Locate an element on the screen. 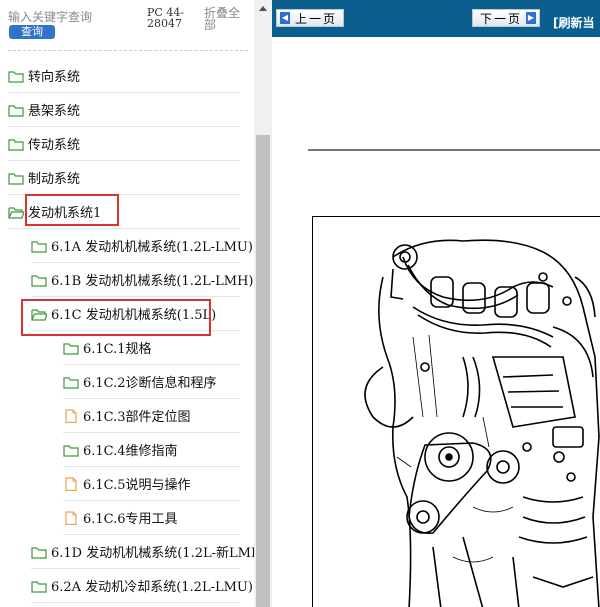 This screenshot has height=607, width=600. tree-item: 悬架系统 is located at coordinates (124, 110).